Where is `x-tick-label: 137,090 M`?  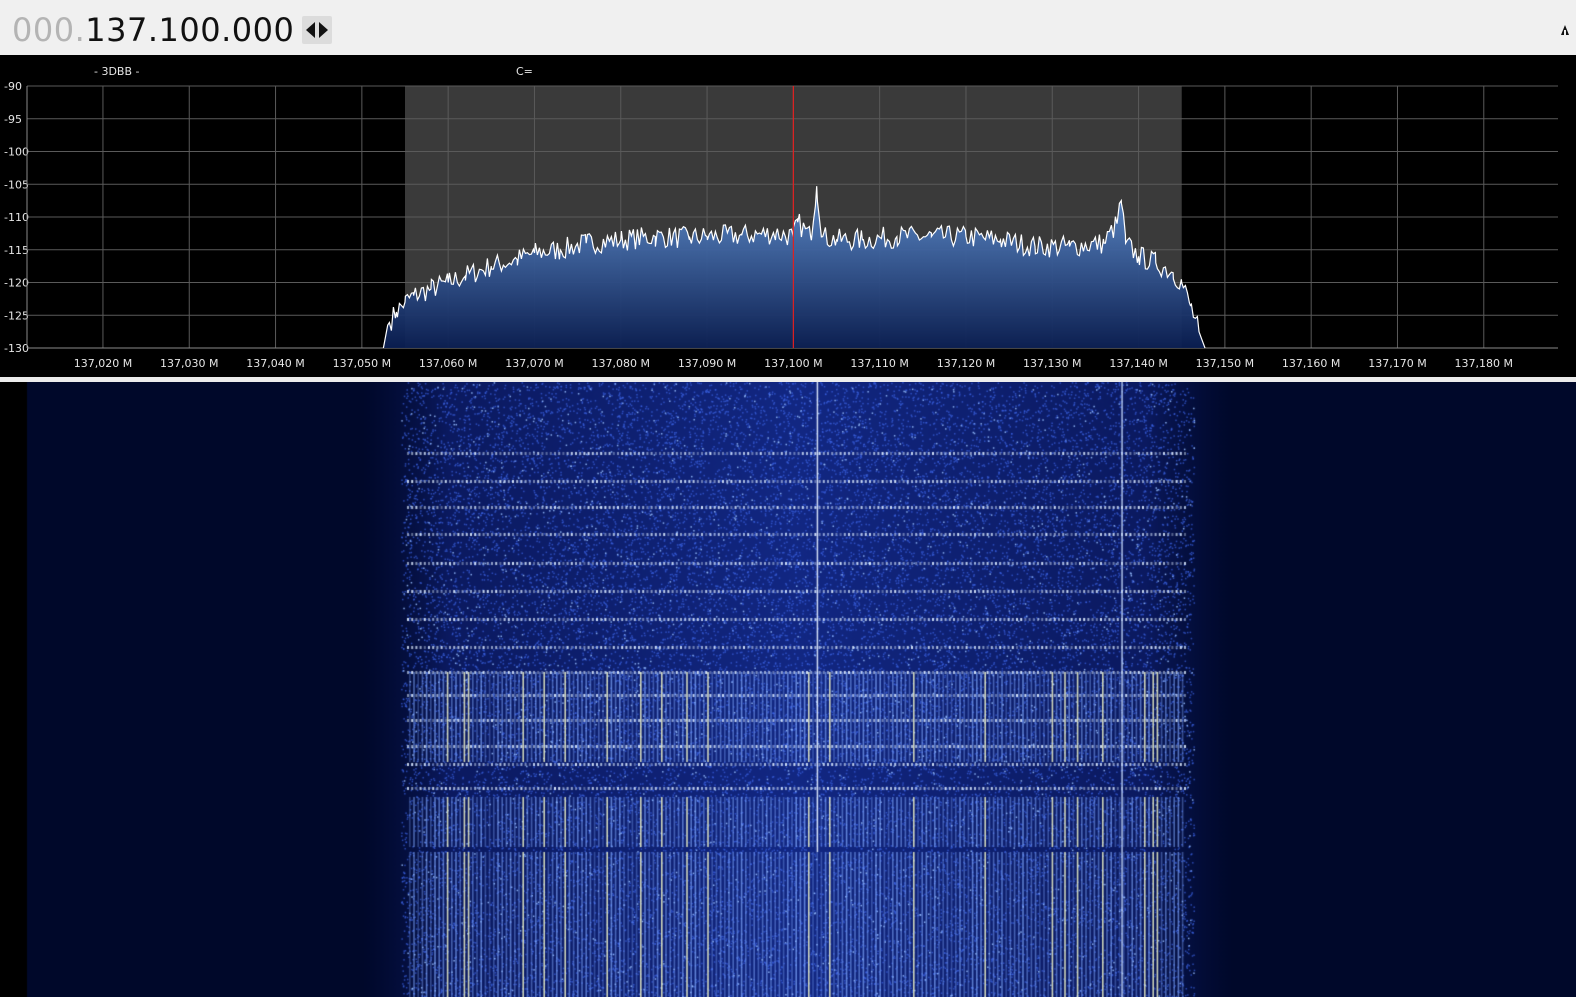 x-tick-label: 137,090 M is located at coordinates (707, 363).